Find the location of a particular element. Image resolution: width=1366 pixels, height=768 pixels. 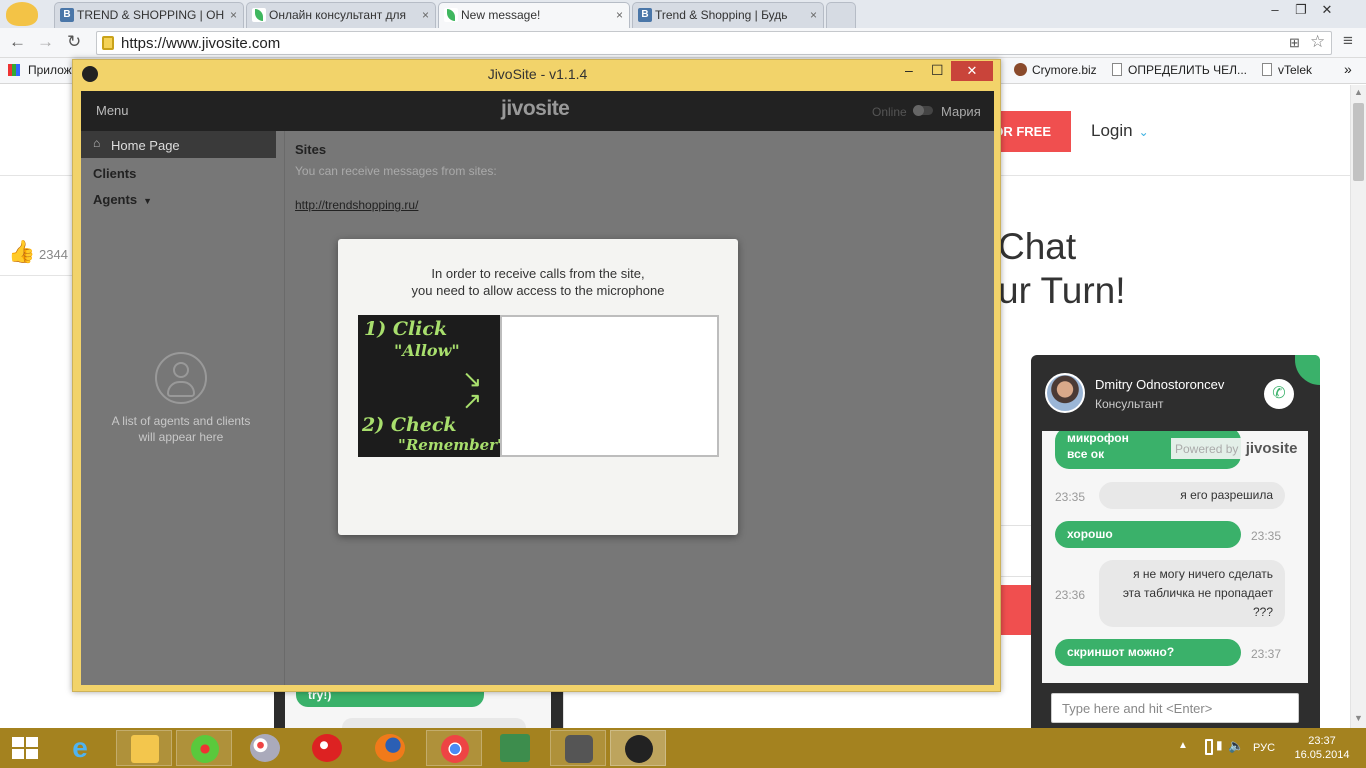

taskbar-chrome is located at coordinates (454, 748).